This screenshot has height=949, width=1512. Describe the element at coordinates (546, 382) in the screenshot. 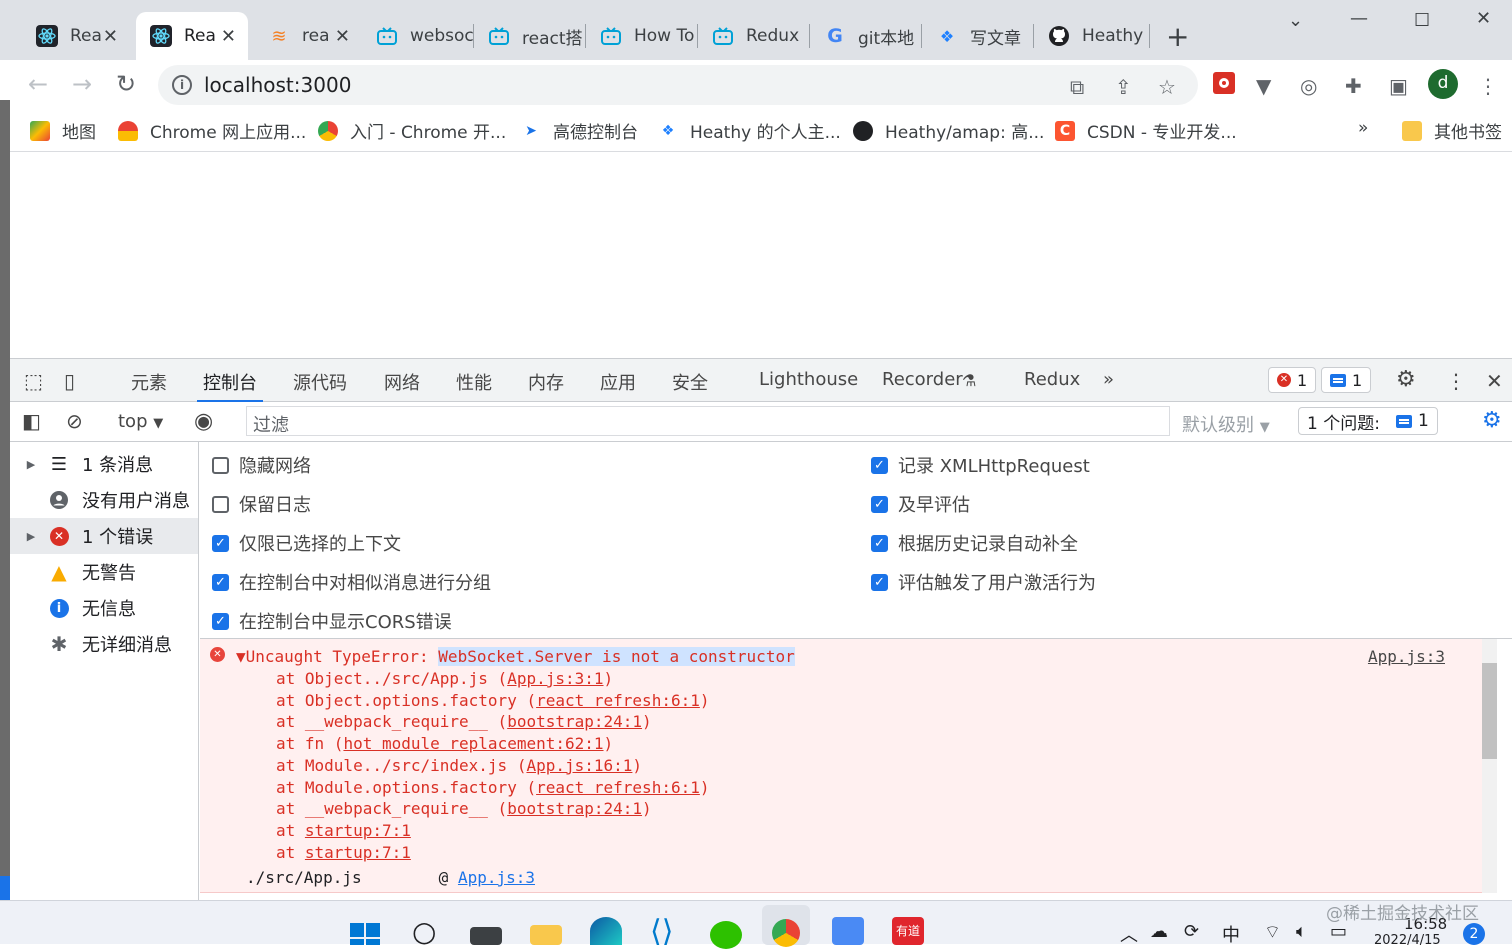

I see `tab-memory: 内存` at that location.